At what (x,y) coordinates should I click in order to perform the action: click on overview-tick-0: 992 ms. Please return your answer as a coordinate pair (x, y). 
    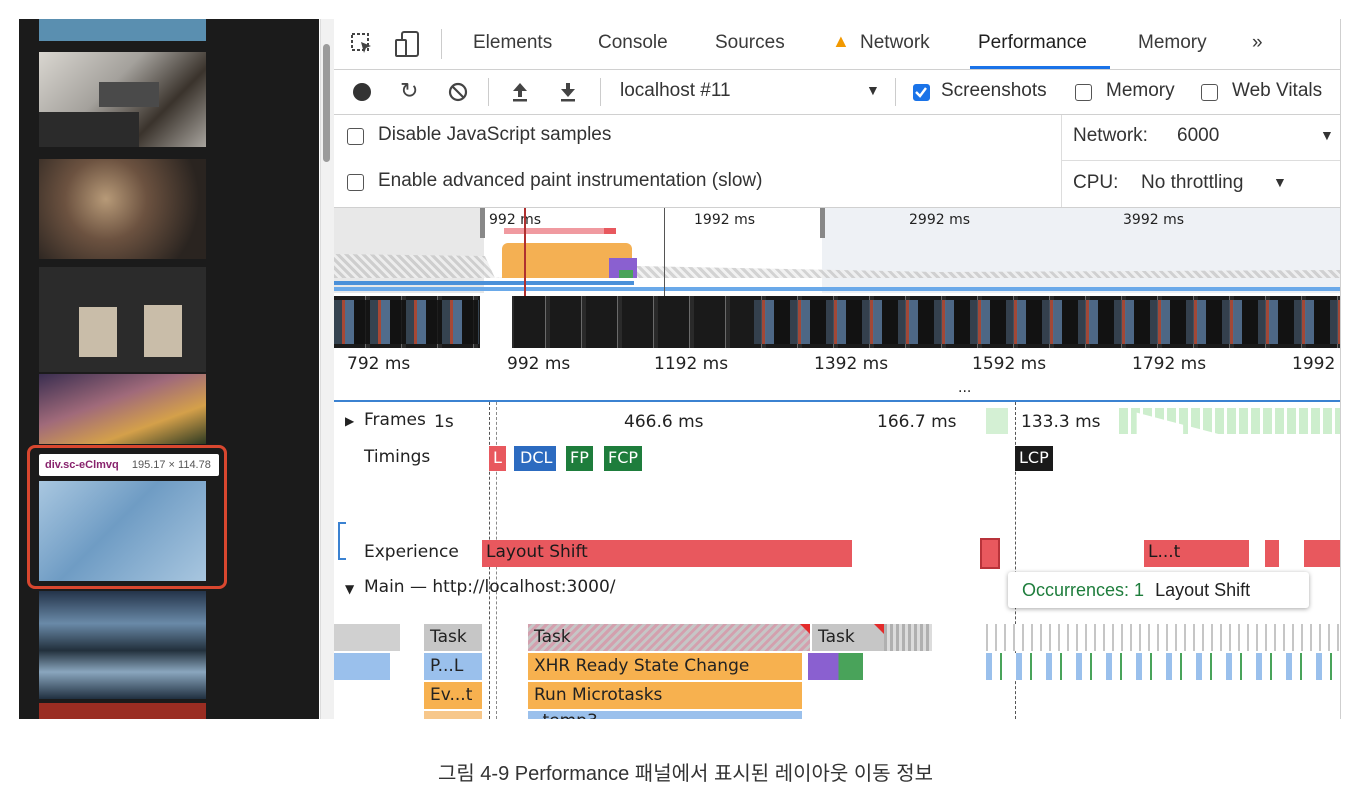
    Looking at the image, I should click on (515, 220).